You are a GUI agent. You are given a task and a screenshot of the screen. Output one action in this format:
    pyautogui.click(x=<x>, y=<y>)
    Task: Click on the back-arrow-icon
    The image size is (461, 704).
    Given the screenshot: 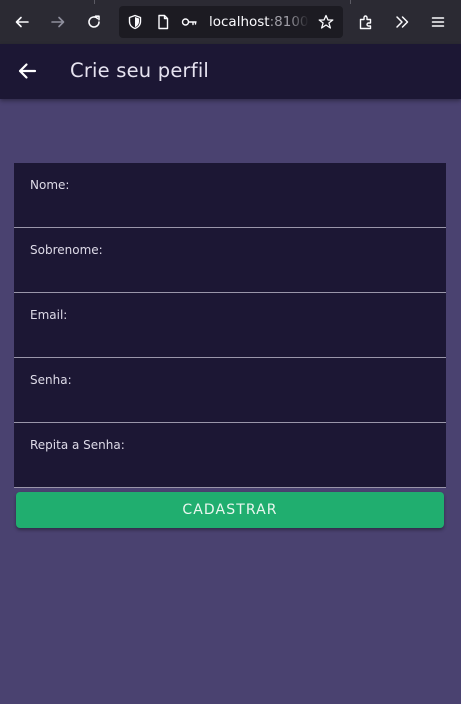 What is the action you would take?
    pyautogui.click(x=22, y=22)
    